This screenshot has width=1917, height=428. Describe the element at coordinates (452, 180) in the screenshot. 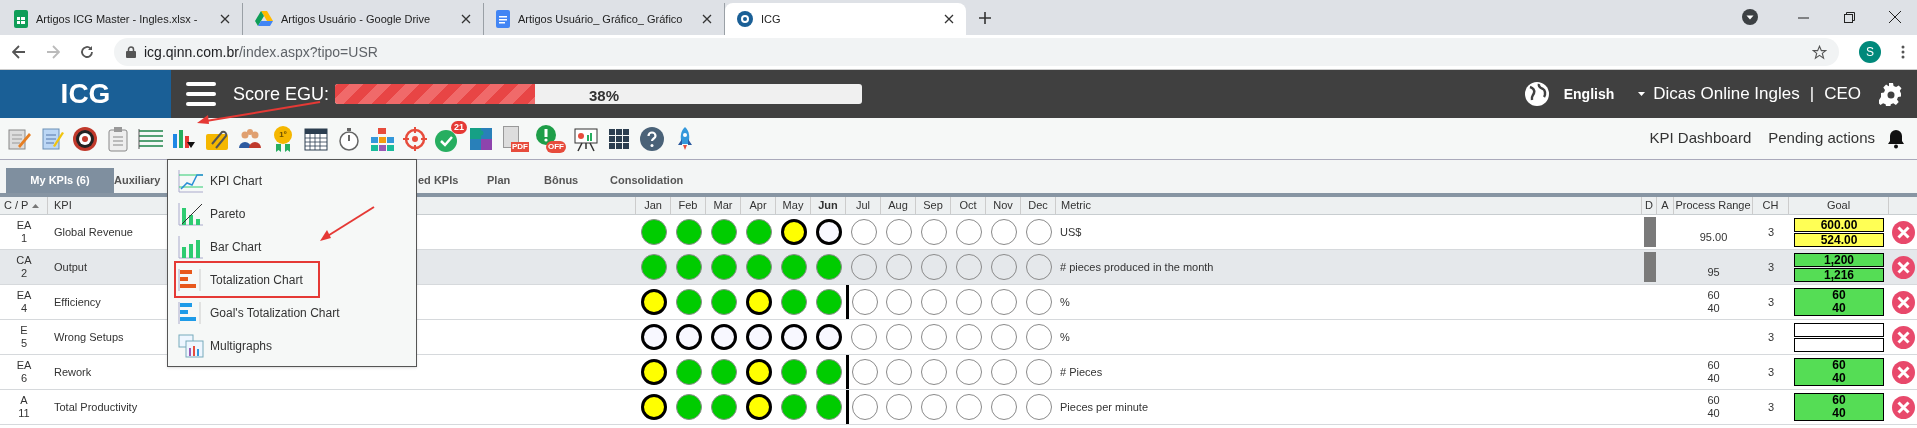

I see `tab: ed KPIs` at that location.